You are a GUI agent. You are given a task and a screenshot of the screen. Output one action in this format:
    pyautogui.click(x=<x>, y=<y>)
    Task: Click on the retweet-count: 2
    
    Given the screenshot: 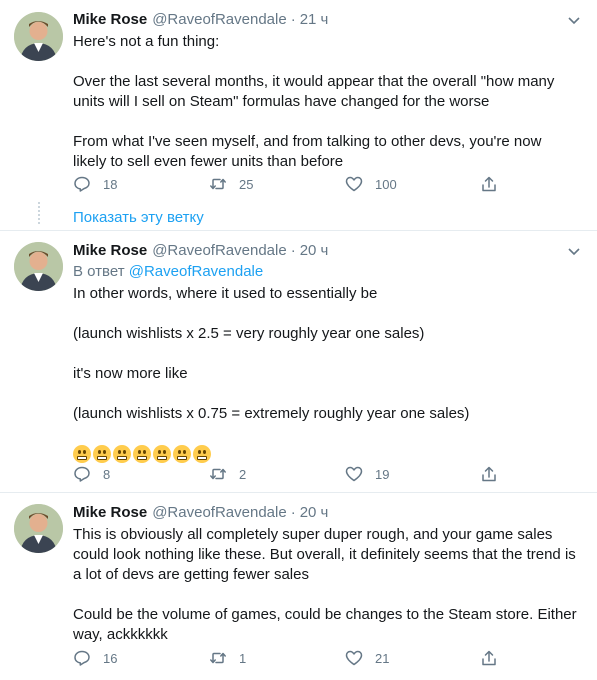 What is the action you would take?
    pyautogui.click(x=243, y=474)
    